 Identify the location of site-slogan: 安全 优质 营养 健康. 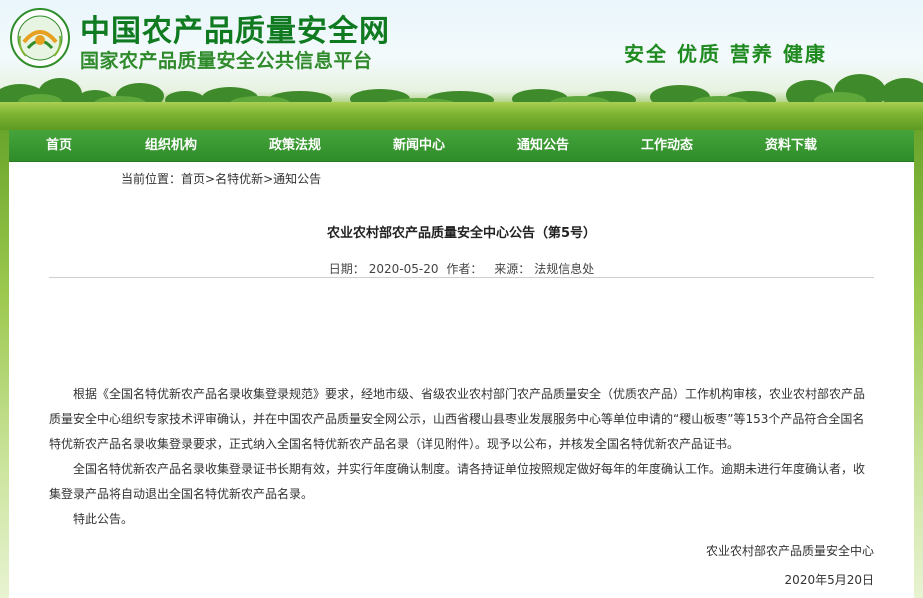
(725, 54).